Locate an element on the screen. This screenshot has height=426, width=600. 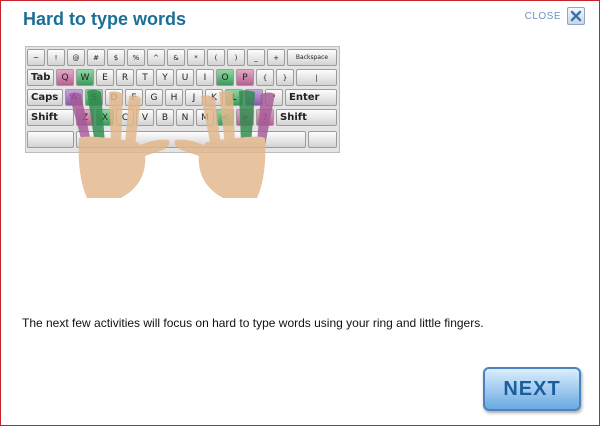
close-label: CLOSE is located at coordinates (542, 16).